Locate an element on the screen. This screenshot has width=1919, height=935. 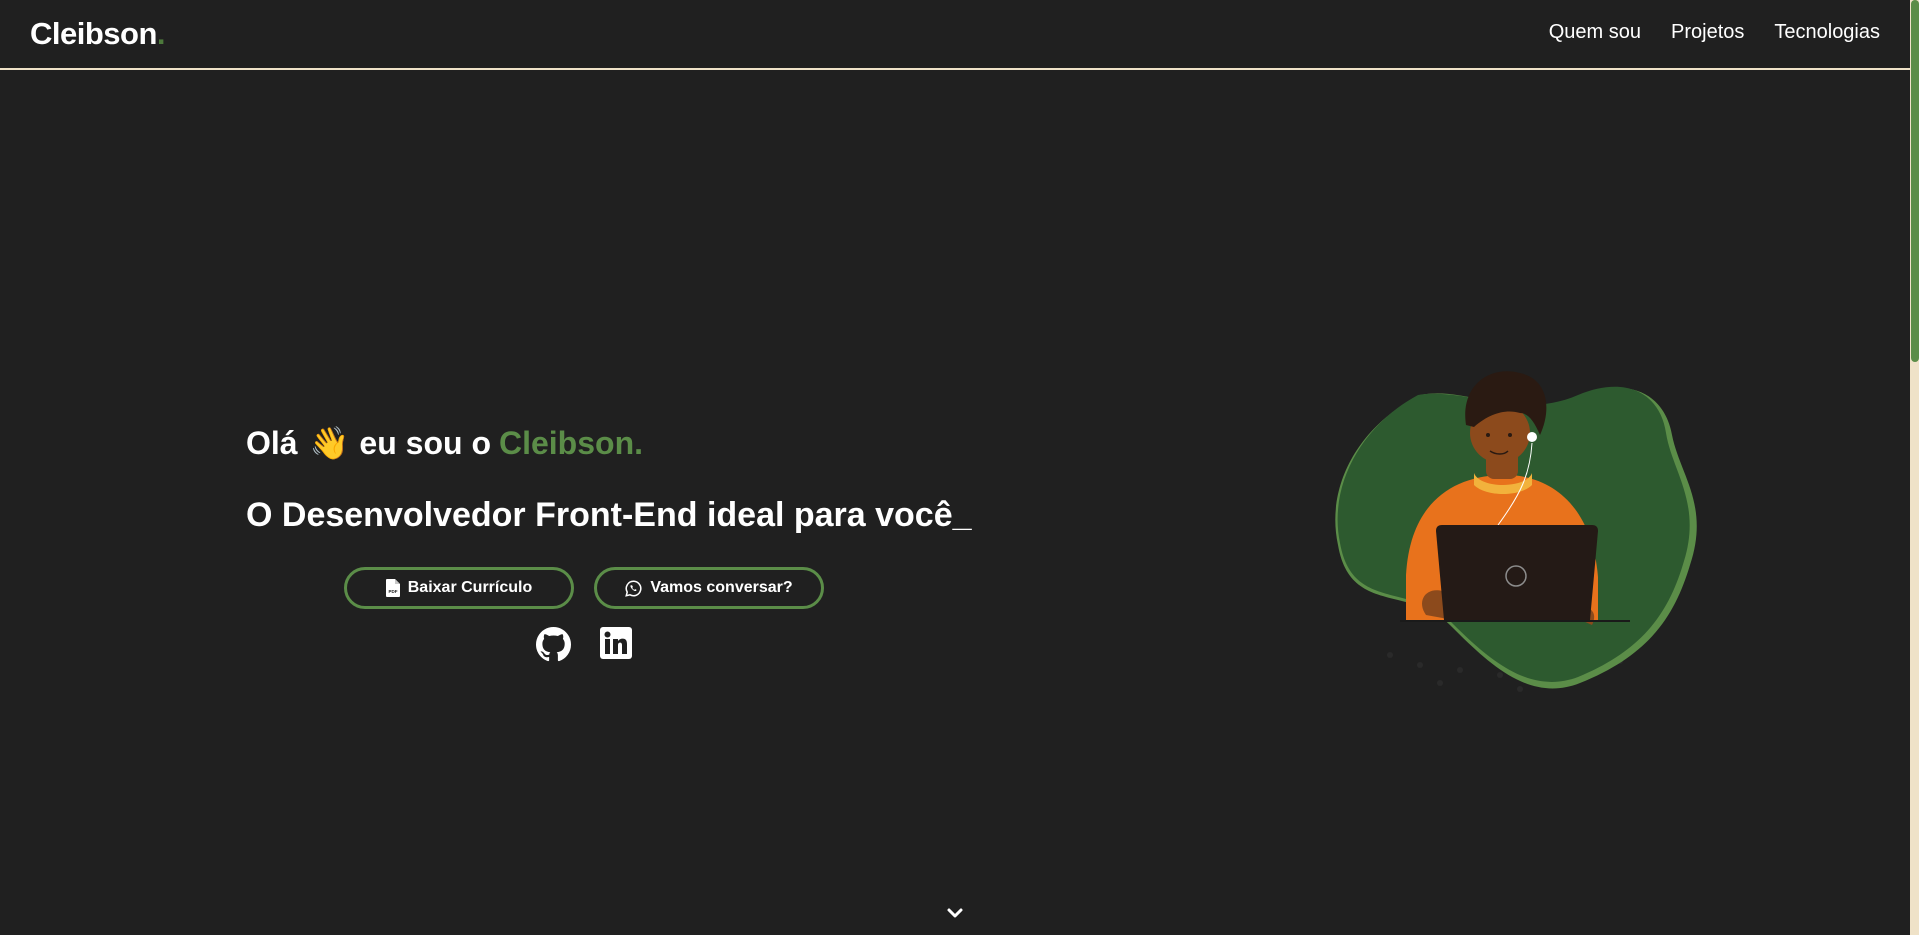
github-icon is located at coordinates (553, 644).